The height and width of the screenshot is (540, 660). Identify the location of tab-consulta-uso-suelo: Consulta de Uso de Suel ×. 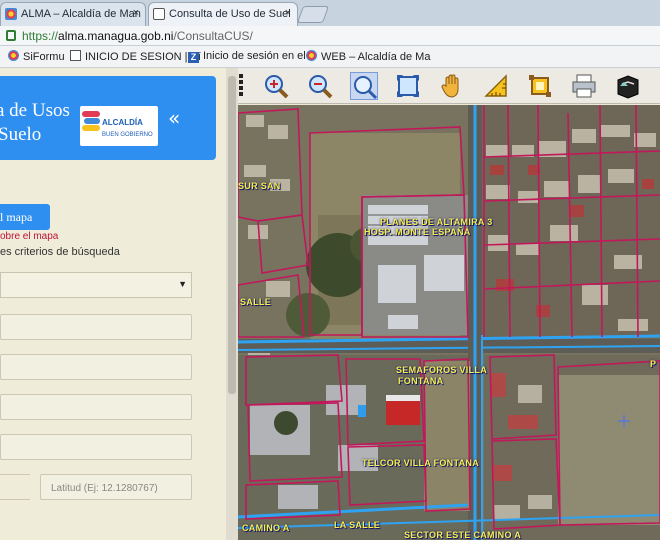
(223, 14).